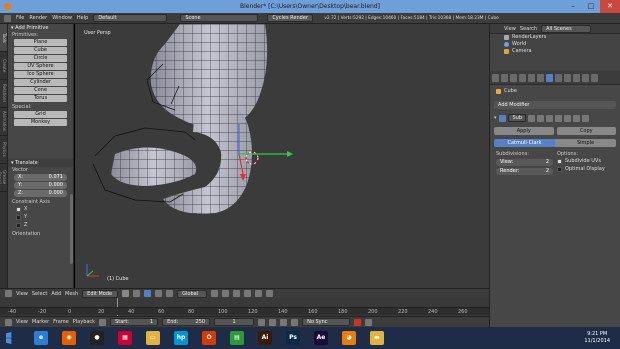 This screenshot has height=349, width=620. Describe the element at coordinates (97, 338) in the screenshot. I see `taskbar-app: ●` at that location.